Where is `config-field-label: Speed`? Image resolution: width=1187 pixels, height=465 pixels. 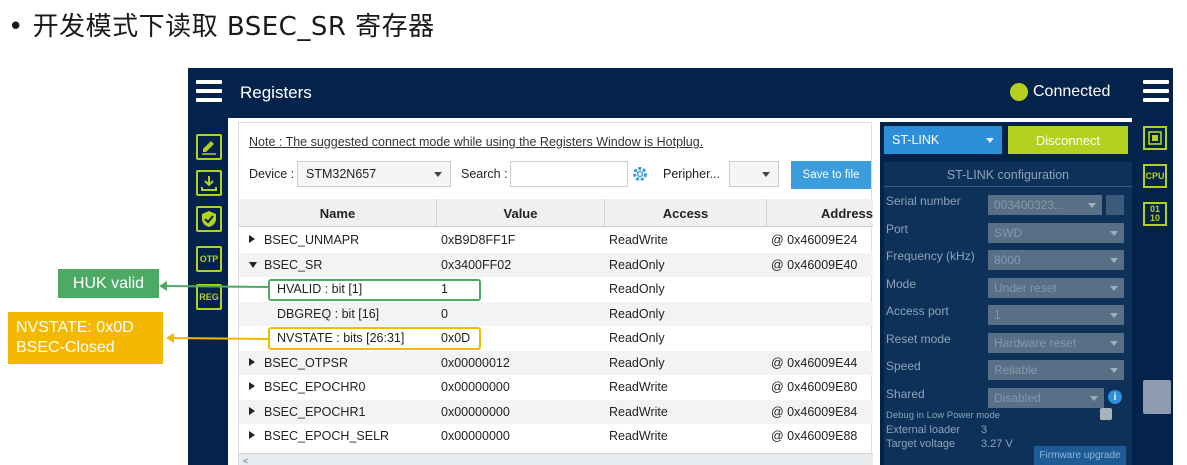
config-field-label: Speed is located at coordinates (903, 366).